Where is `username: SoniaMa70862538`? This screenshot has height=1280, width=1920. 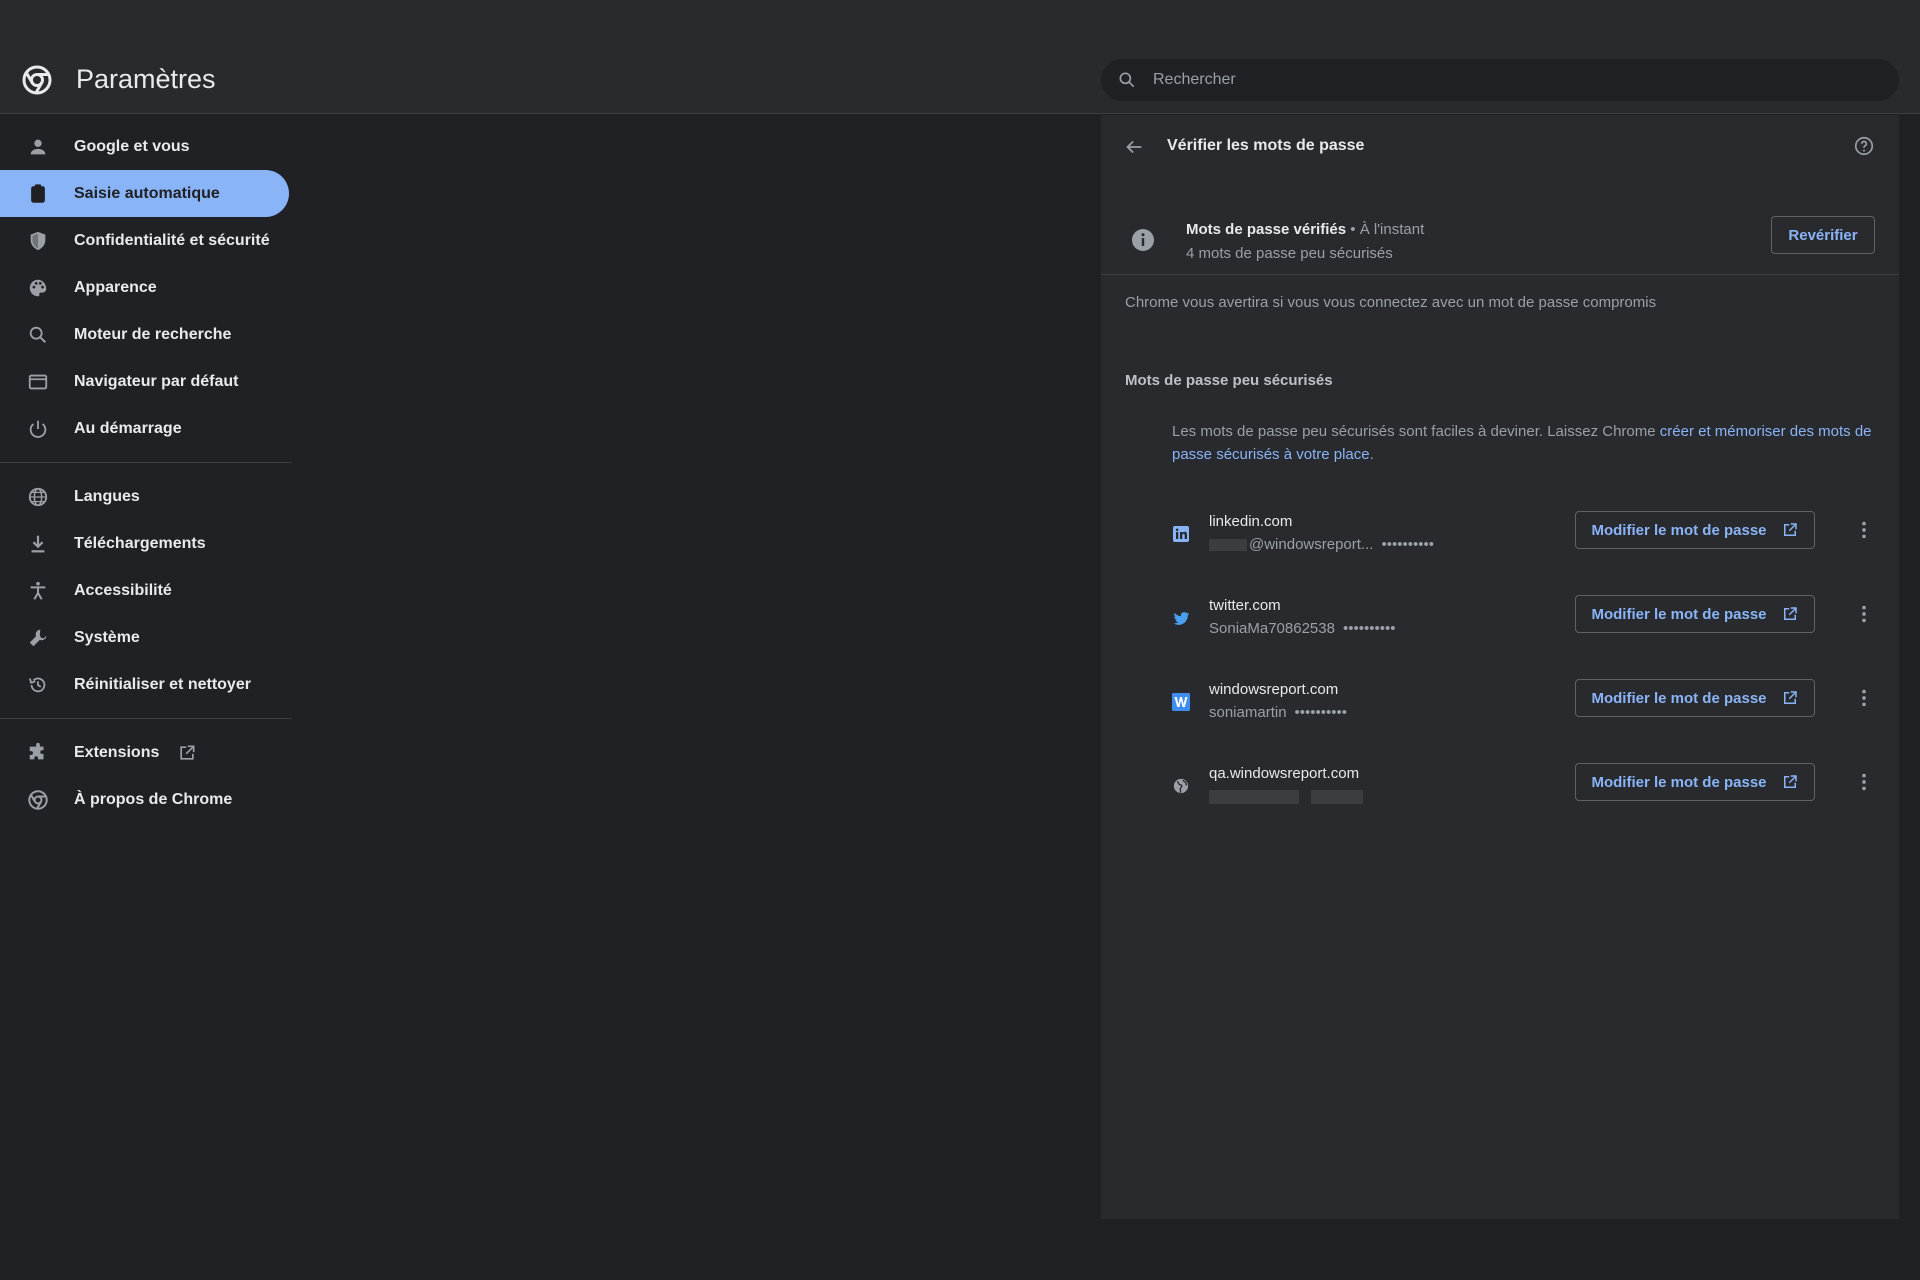 username: SoniaMa70862538 is located at coordinates (1272, 628).